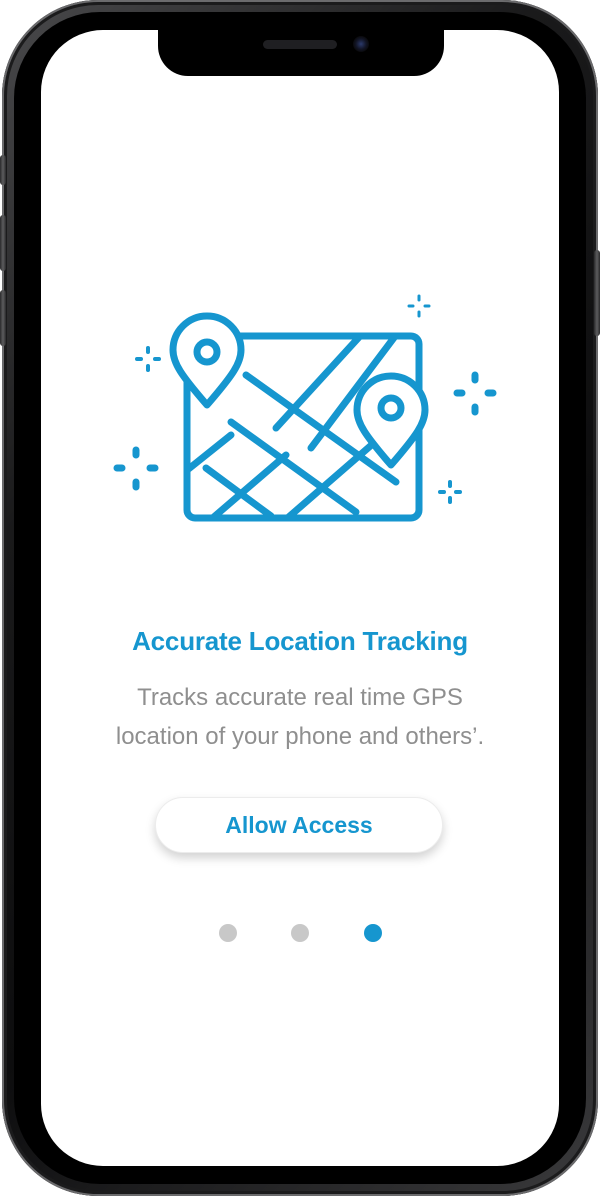 The width and height of the screenshot is (600, 1196). Describe the element at coordinates (3, 170) in the screenshot. I see `mute-switch` at that location.